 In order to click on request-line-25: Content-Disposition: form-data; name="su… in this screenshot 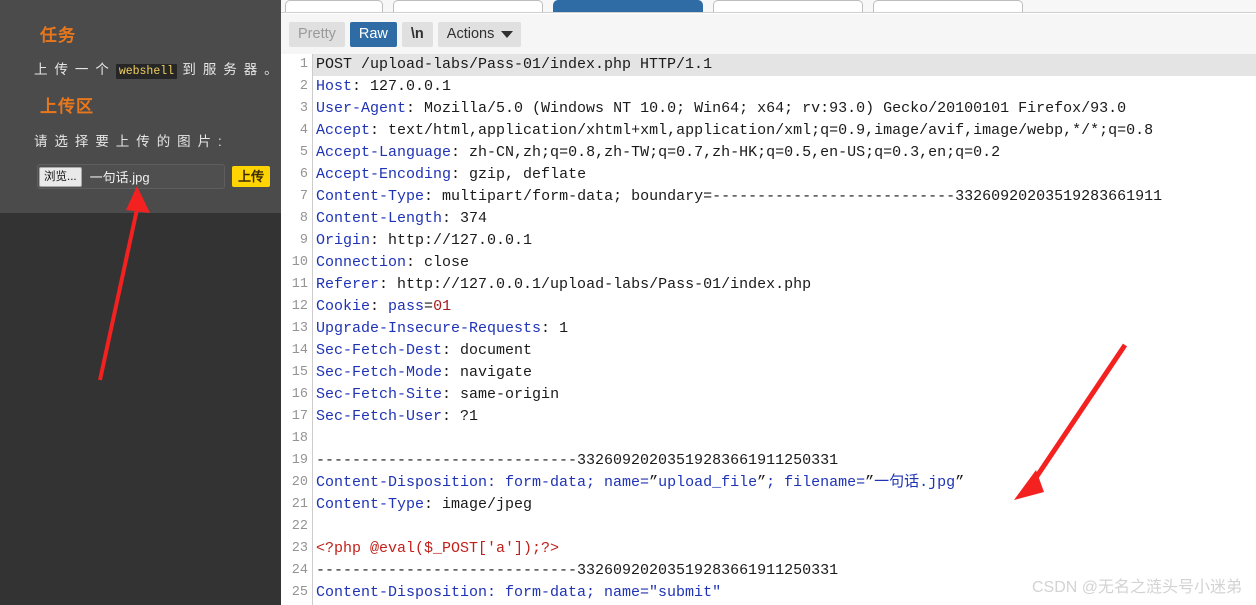, I will do `click(519, 592)`.